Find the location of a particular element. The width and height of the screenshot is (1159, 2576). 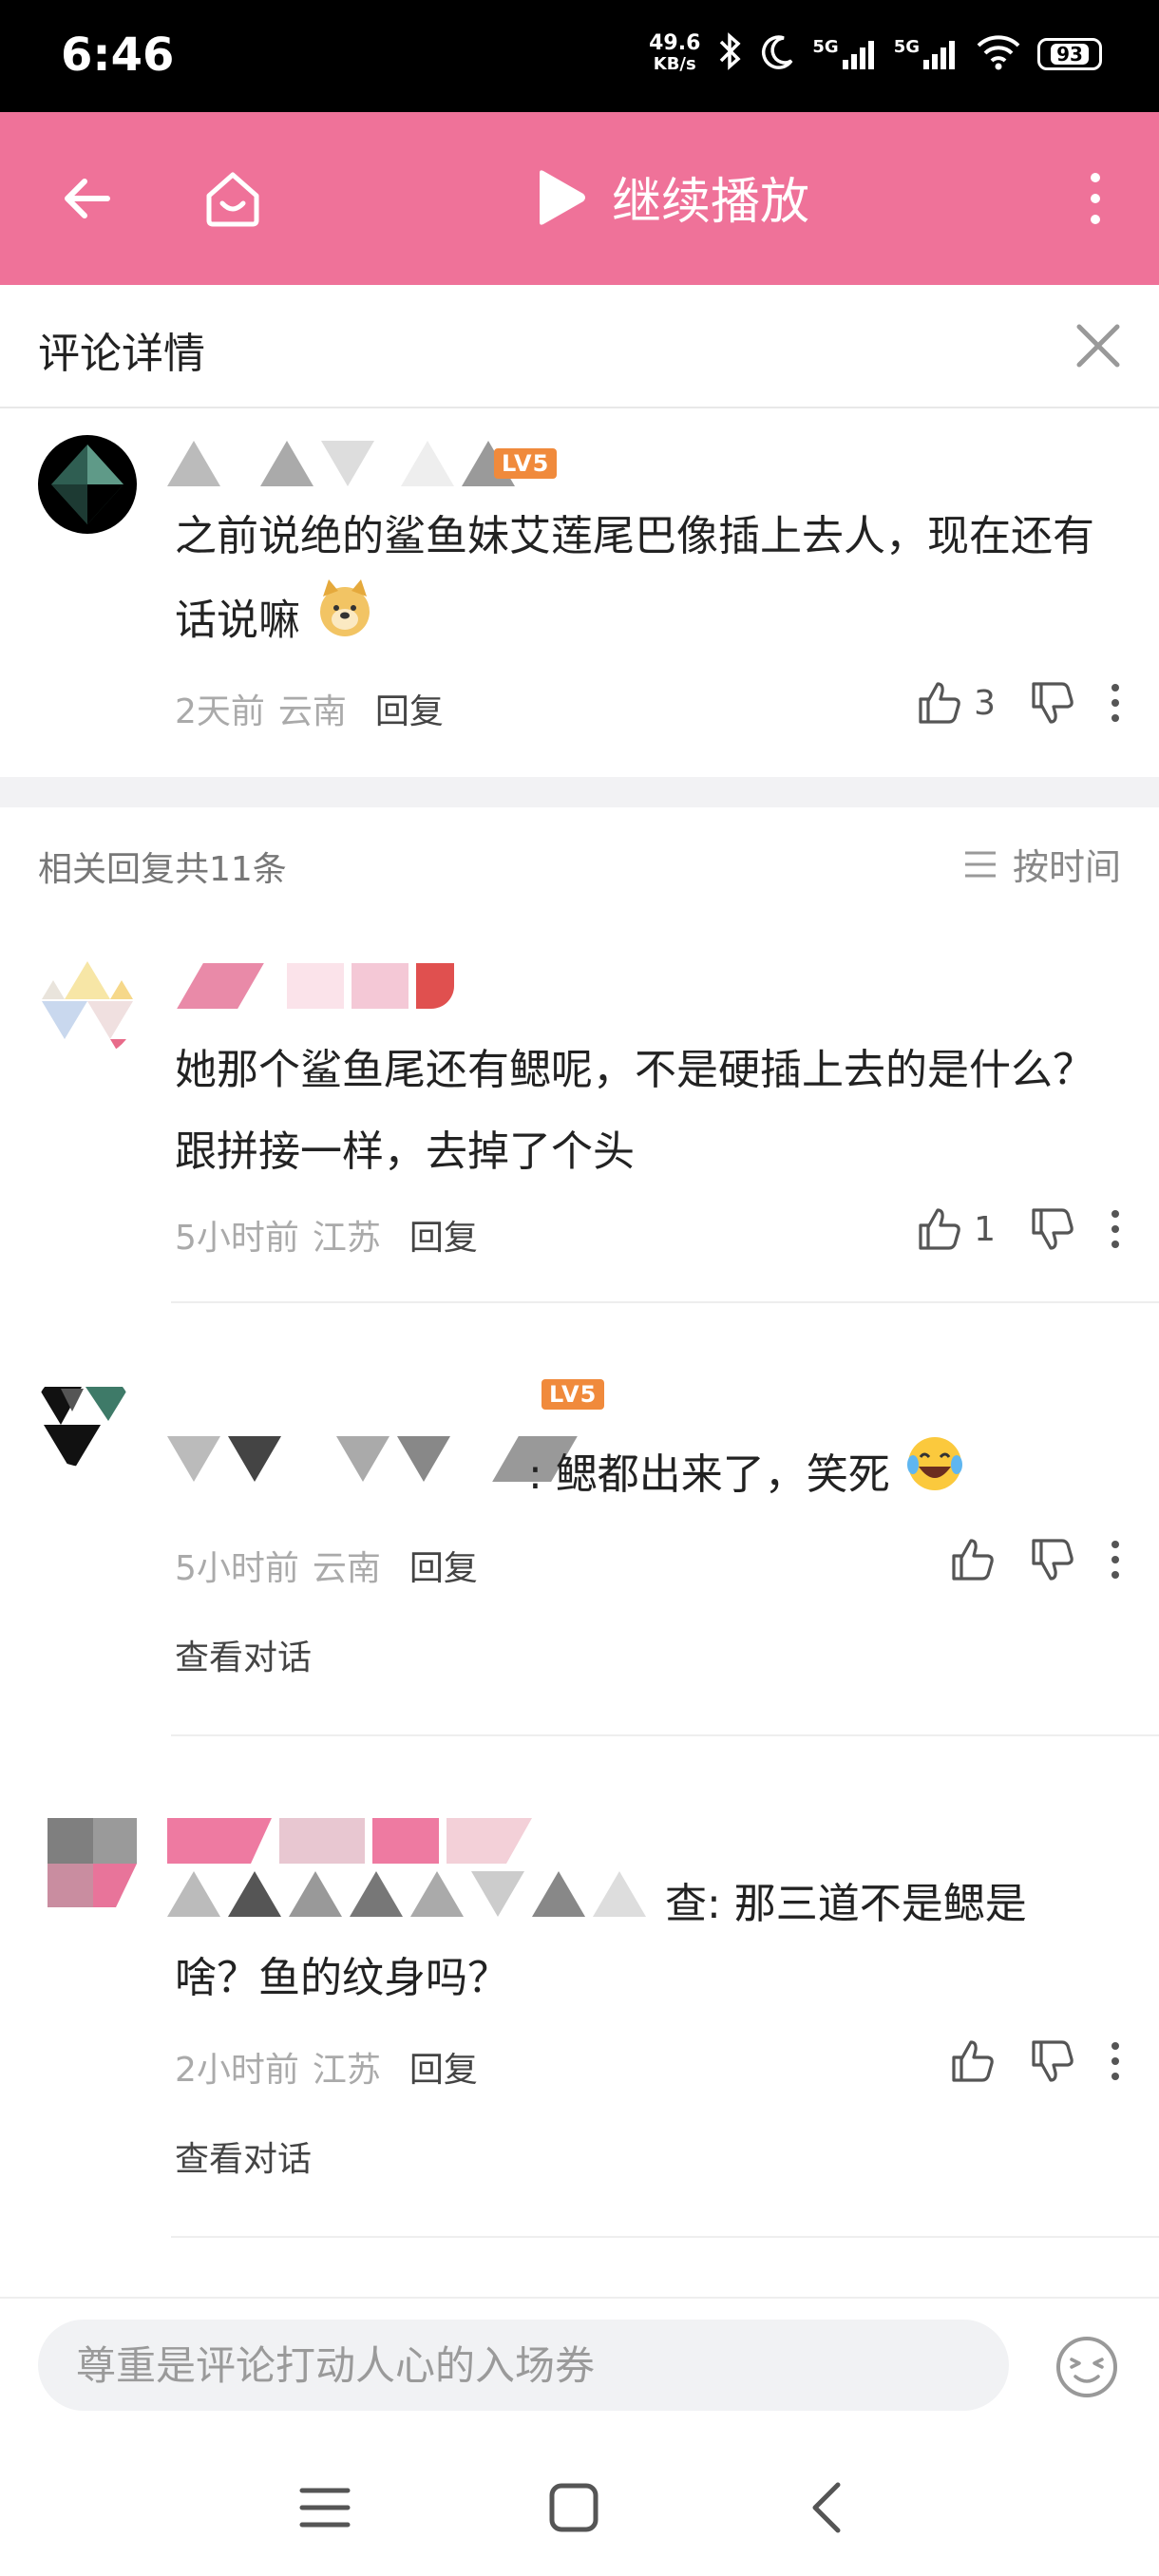

home-button is located at coordinates (233, 198).